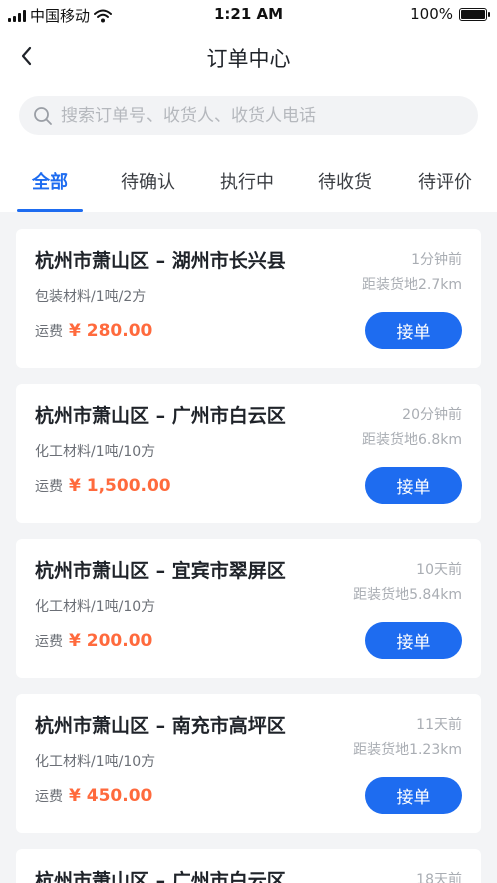 The image size is (497, 883). I want to click on search-icon, so click(43, 115).